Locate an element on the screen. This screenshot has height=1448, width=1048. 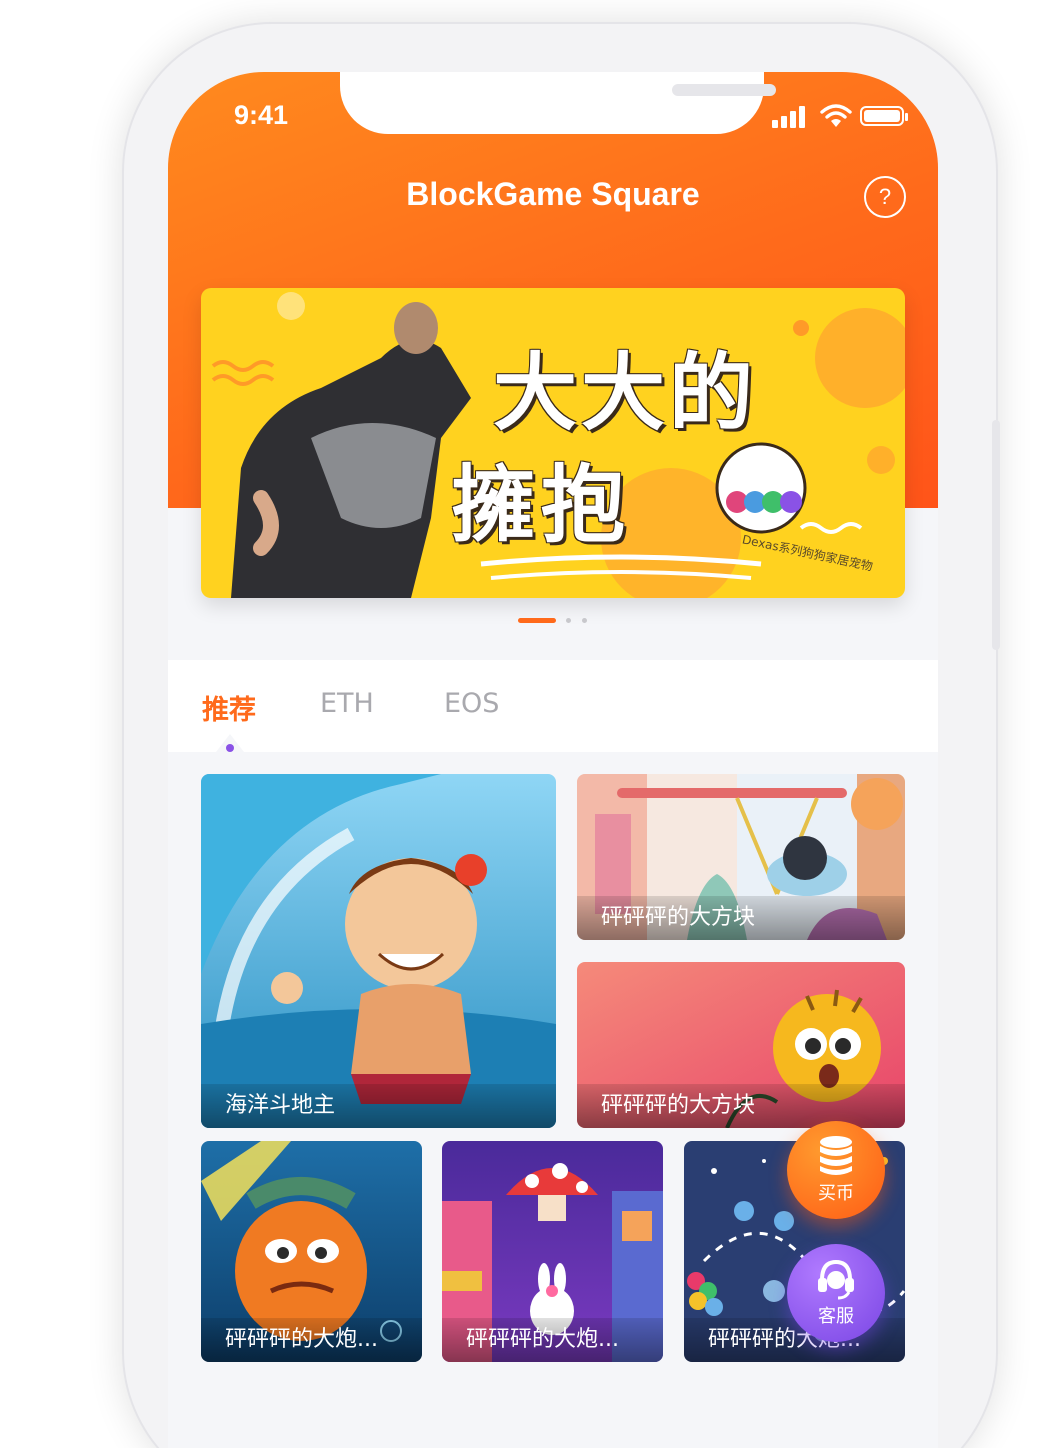
buy-coin-button: 买币 is located at coordinates (836, 1170).